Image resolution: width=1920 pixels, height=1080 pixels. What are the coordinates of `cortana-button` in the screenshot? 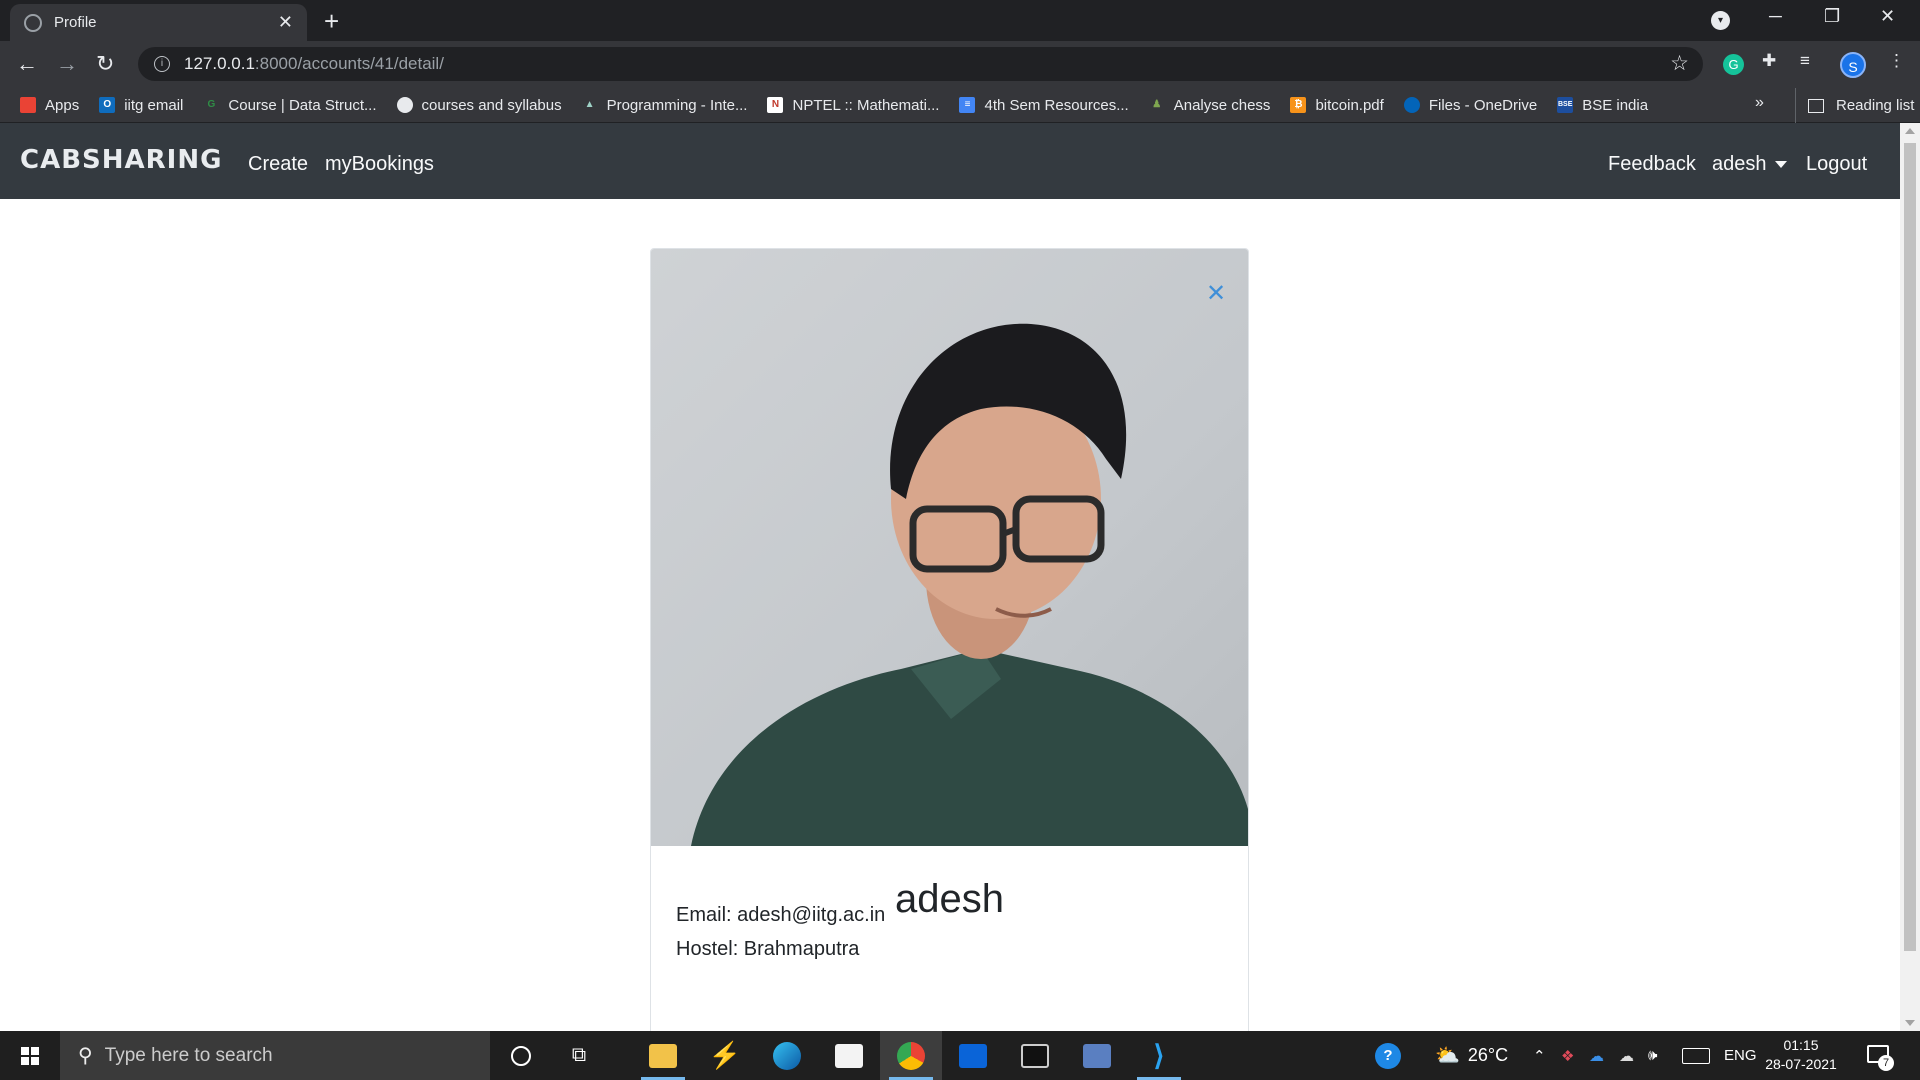 It's located at (521, 1055).